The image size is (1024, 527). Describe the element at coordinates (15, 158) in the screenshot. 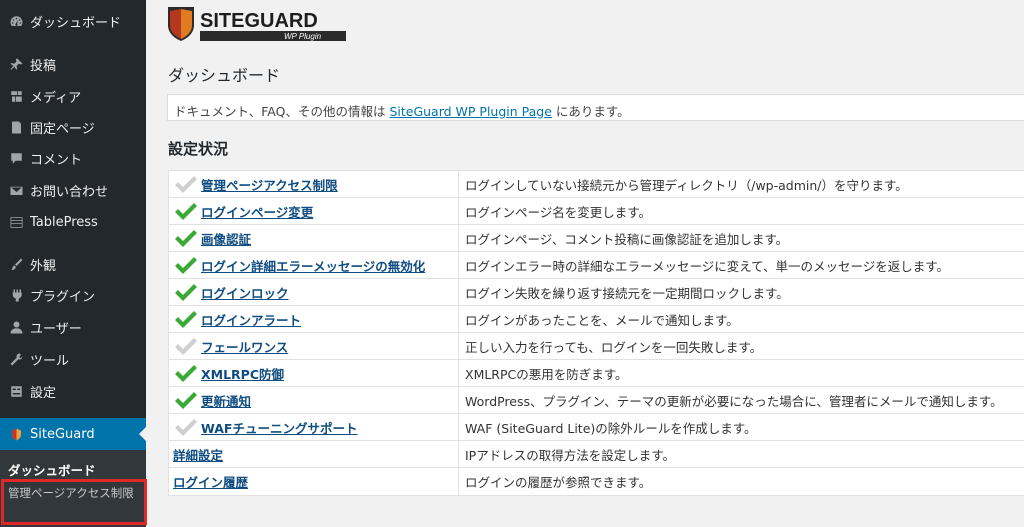

I see `comment-icon` at that location.